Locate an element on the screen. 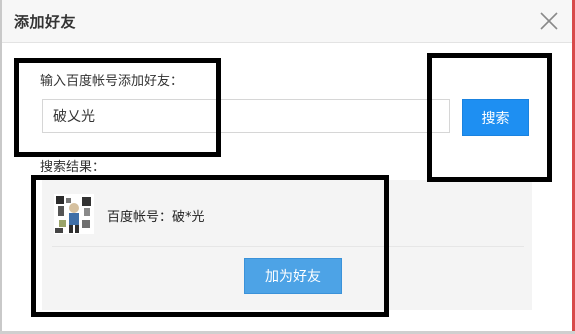 The height and width of the screenshot is (334, 575). result-account: 百度帐号：破*光 is located at coordinates (156, 217).